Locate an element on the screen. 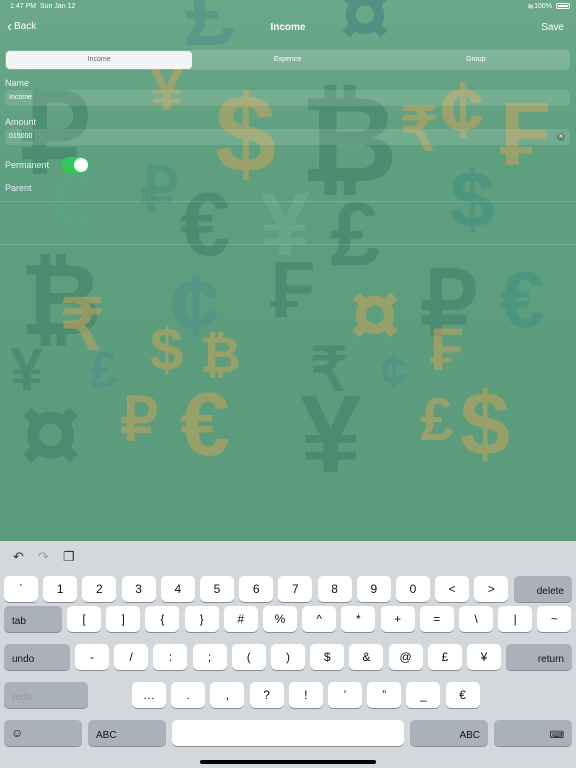  redo-icon: ↷ is located at coordinates (43, 557).